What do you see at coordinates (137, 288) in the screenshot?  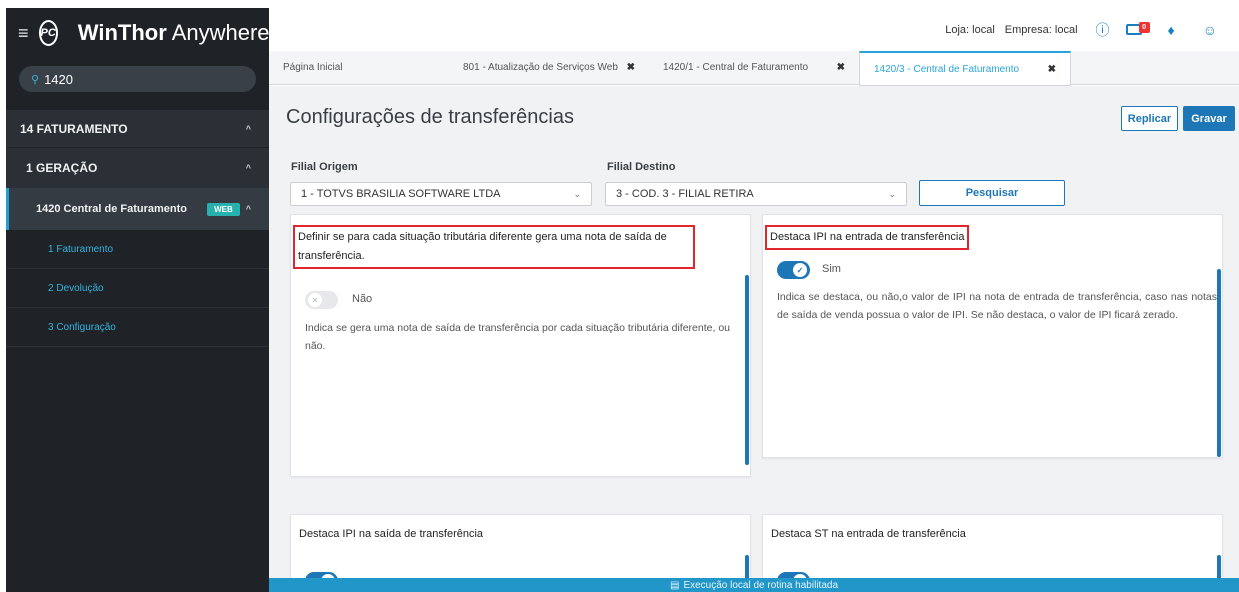 I see `nav-item-devolucao: 2 Devolução` at bounding box center [137, 288].